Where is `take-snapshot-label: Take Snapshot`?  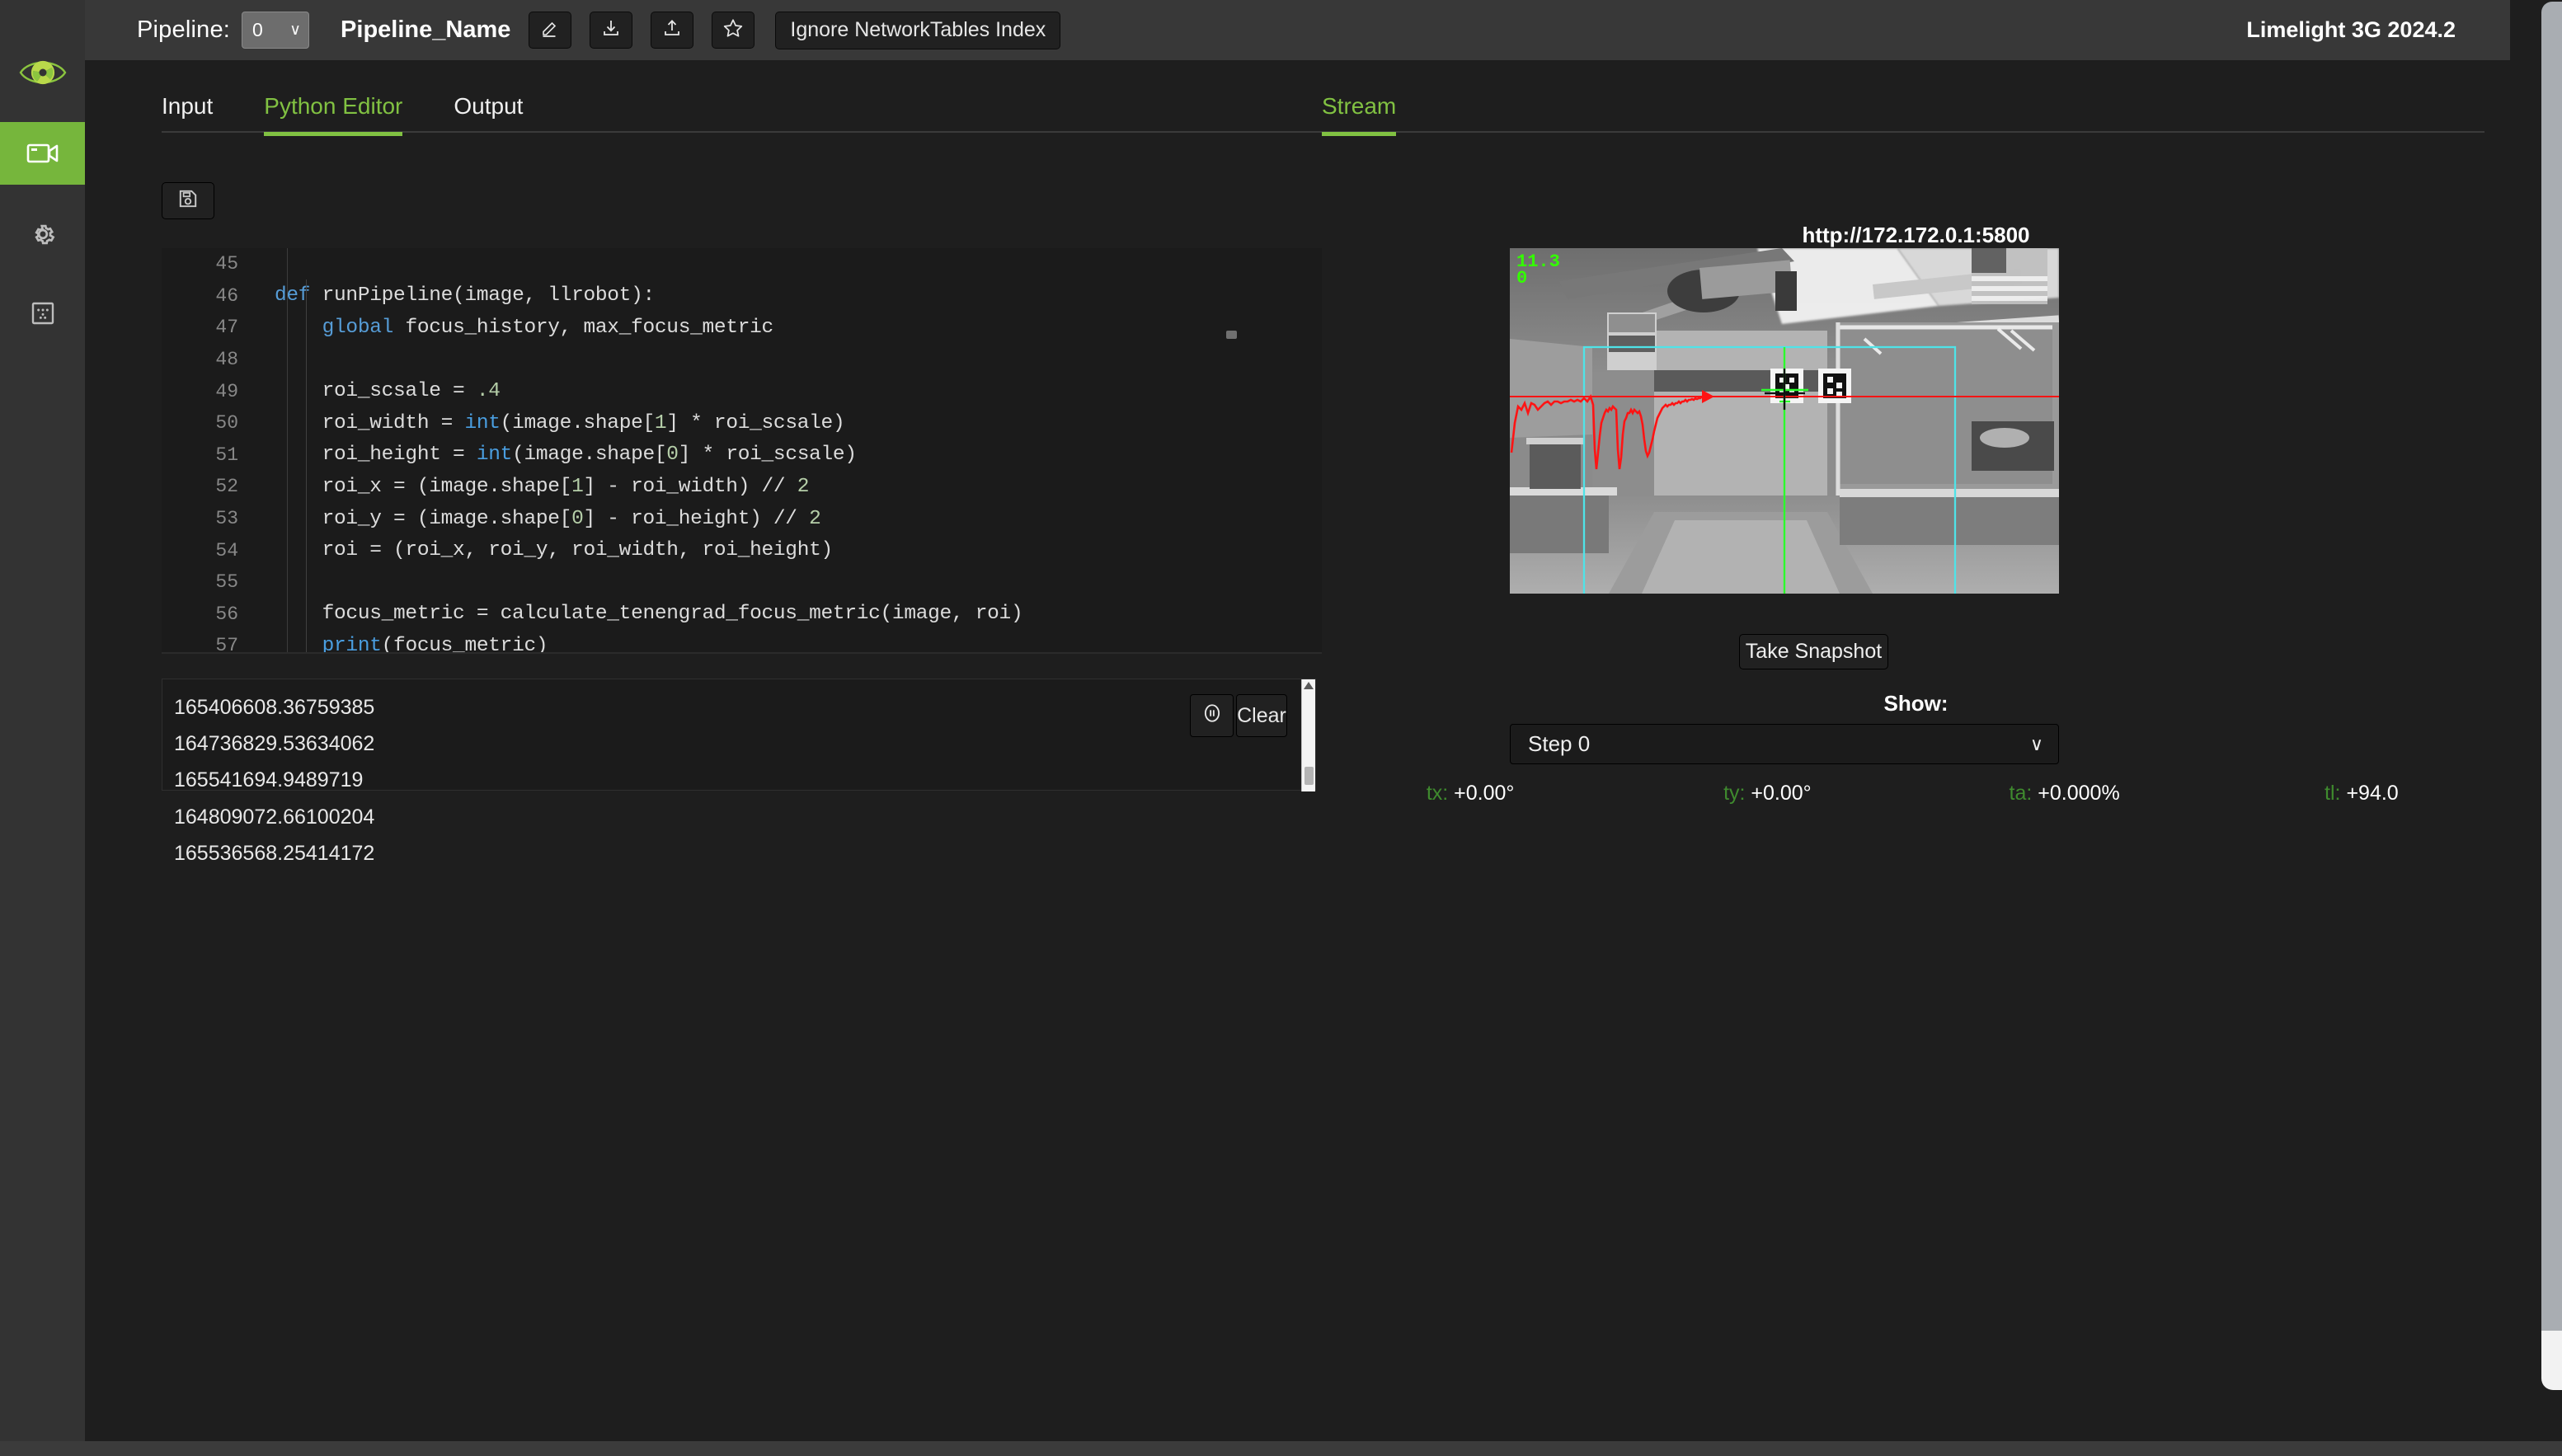
take-snapshot-label: Take Snapshot is located at coordinates (1814, 651).